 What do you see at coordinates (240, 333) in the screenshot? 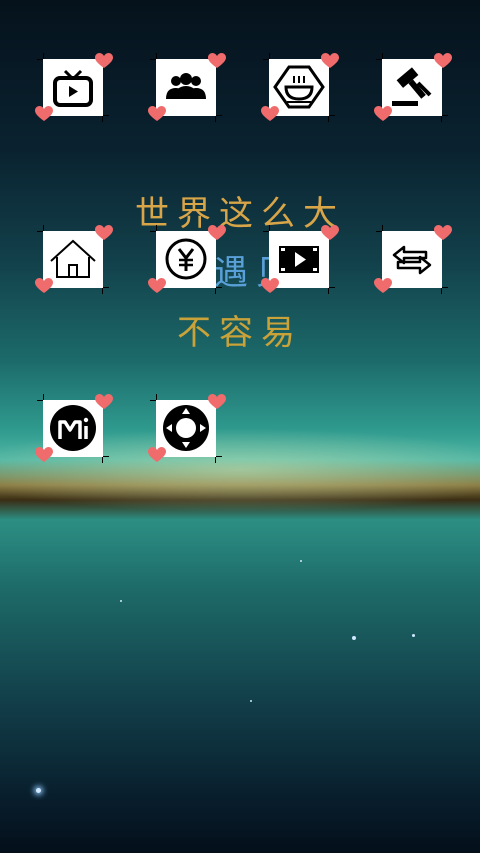
I see `slogan-line-3: 不容易` at bounding box center [240, 333].